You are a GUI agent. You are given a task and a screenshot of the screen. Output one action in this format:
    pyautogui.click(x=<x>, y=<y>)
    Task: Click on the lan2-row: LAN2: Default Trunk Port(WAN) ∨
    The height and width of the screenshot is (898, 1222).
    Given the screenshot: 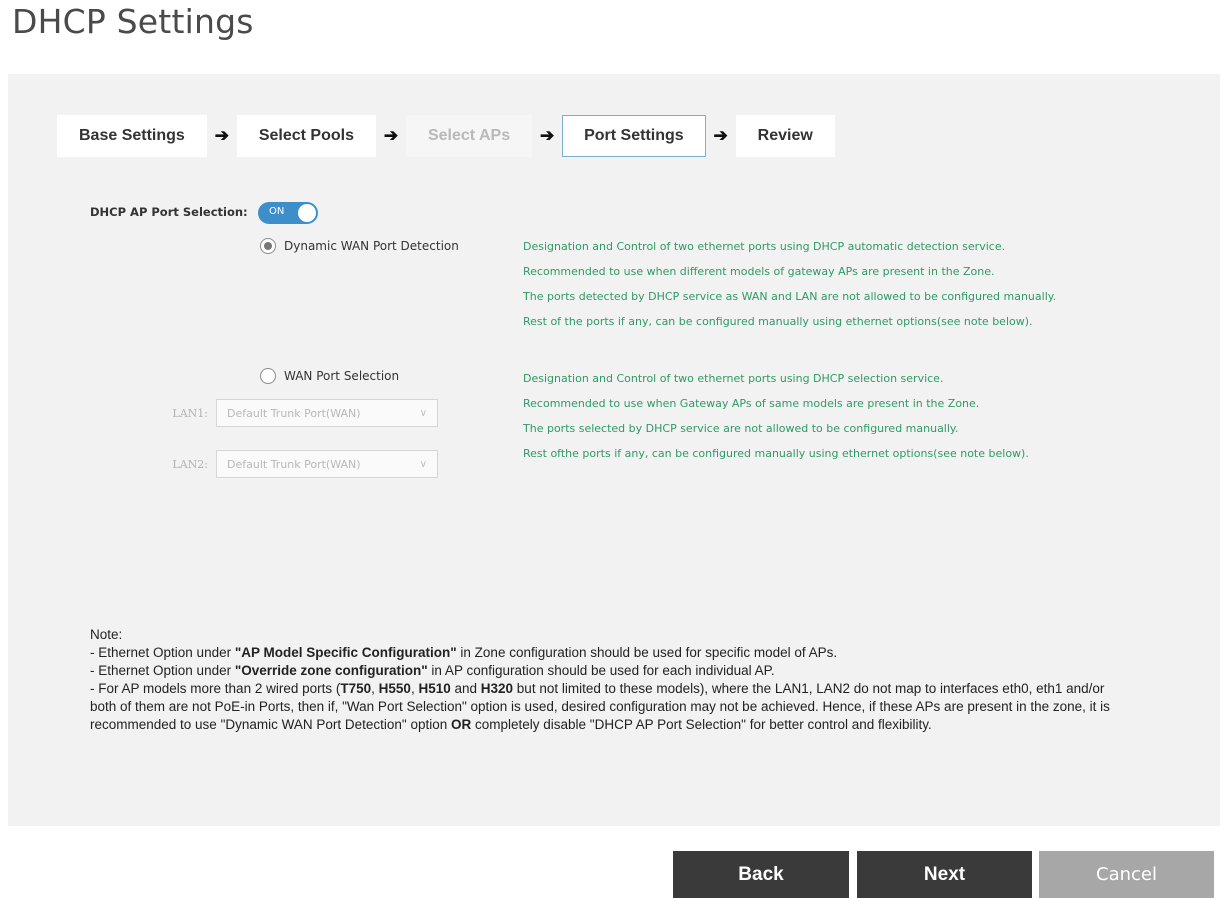 What is the action you would take?
    pyautogui.click(x=299, y=464)
    